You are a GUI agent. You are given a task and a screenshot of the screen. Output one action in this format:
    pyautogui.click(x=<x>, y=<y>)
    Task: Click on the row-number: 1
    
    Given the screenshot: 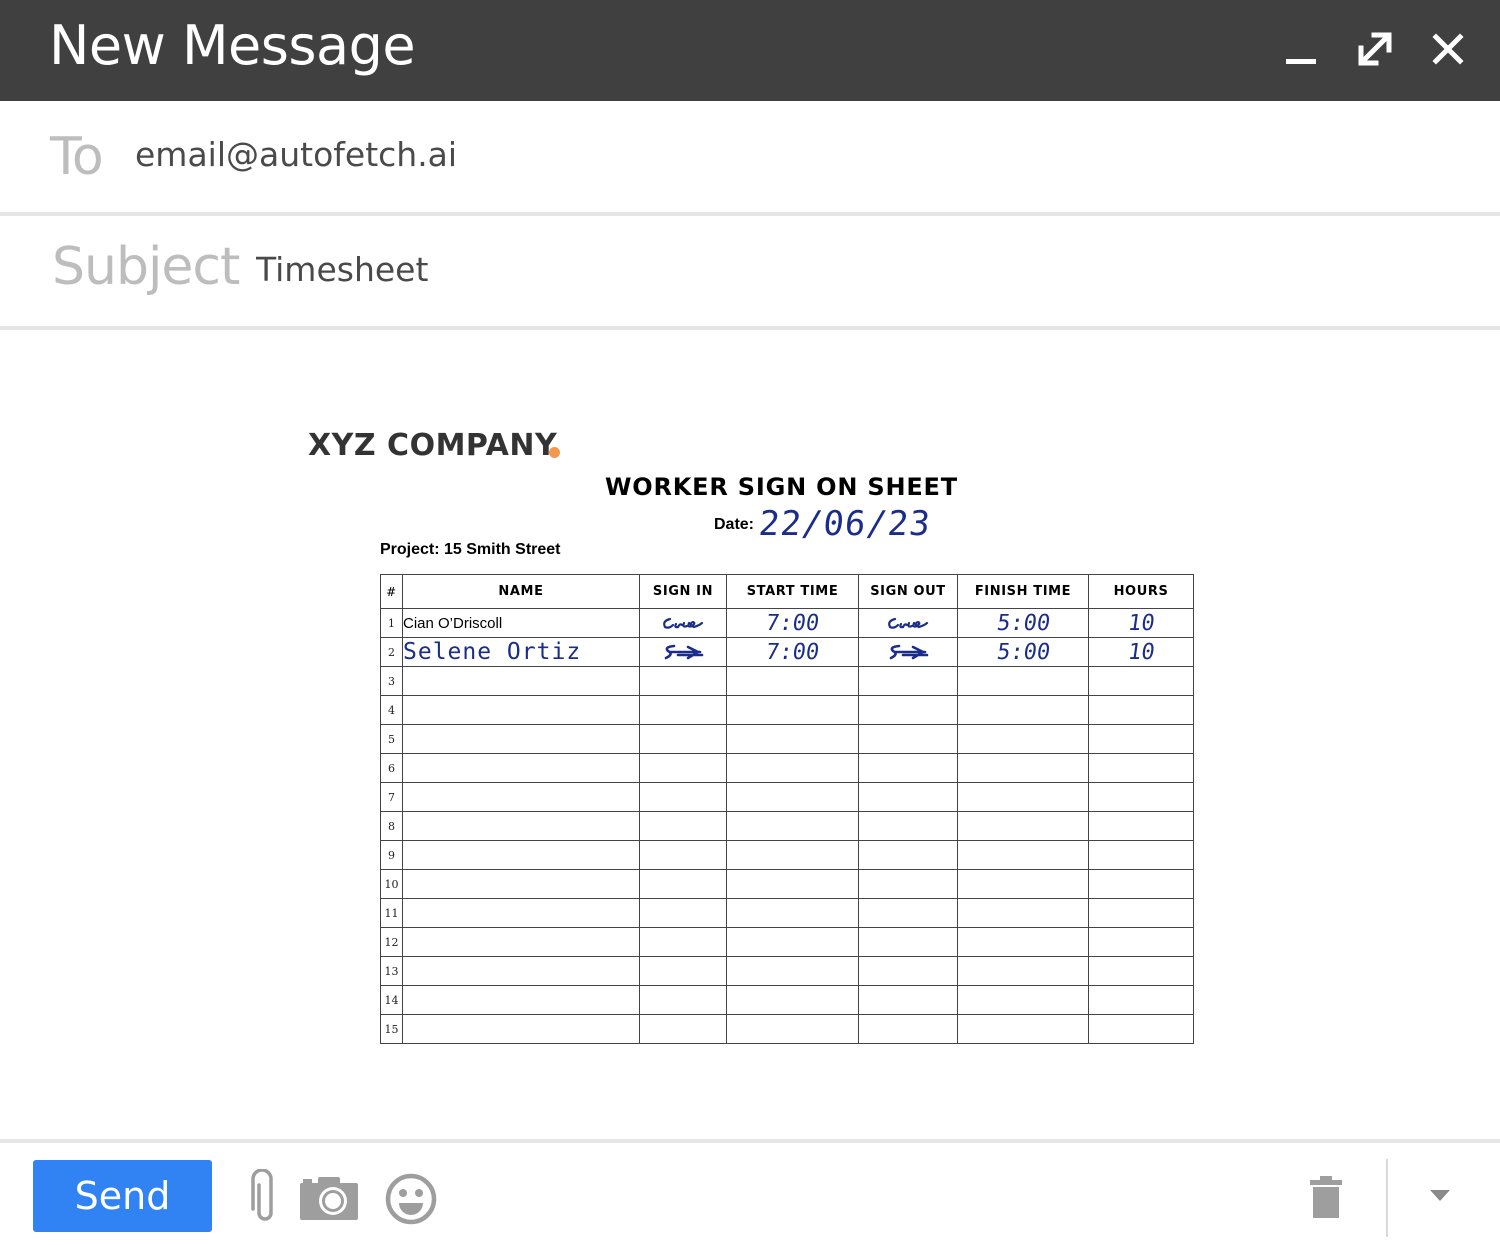 What is the action you would take?
    pyautogui.click(x=391, y=623)
    